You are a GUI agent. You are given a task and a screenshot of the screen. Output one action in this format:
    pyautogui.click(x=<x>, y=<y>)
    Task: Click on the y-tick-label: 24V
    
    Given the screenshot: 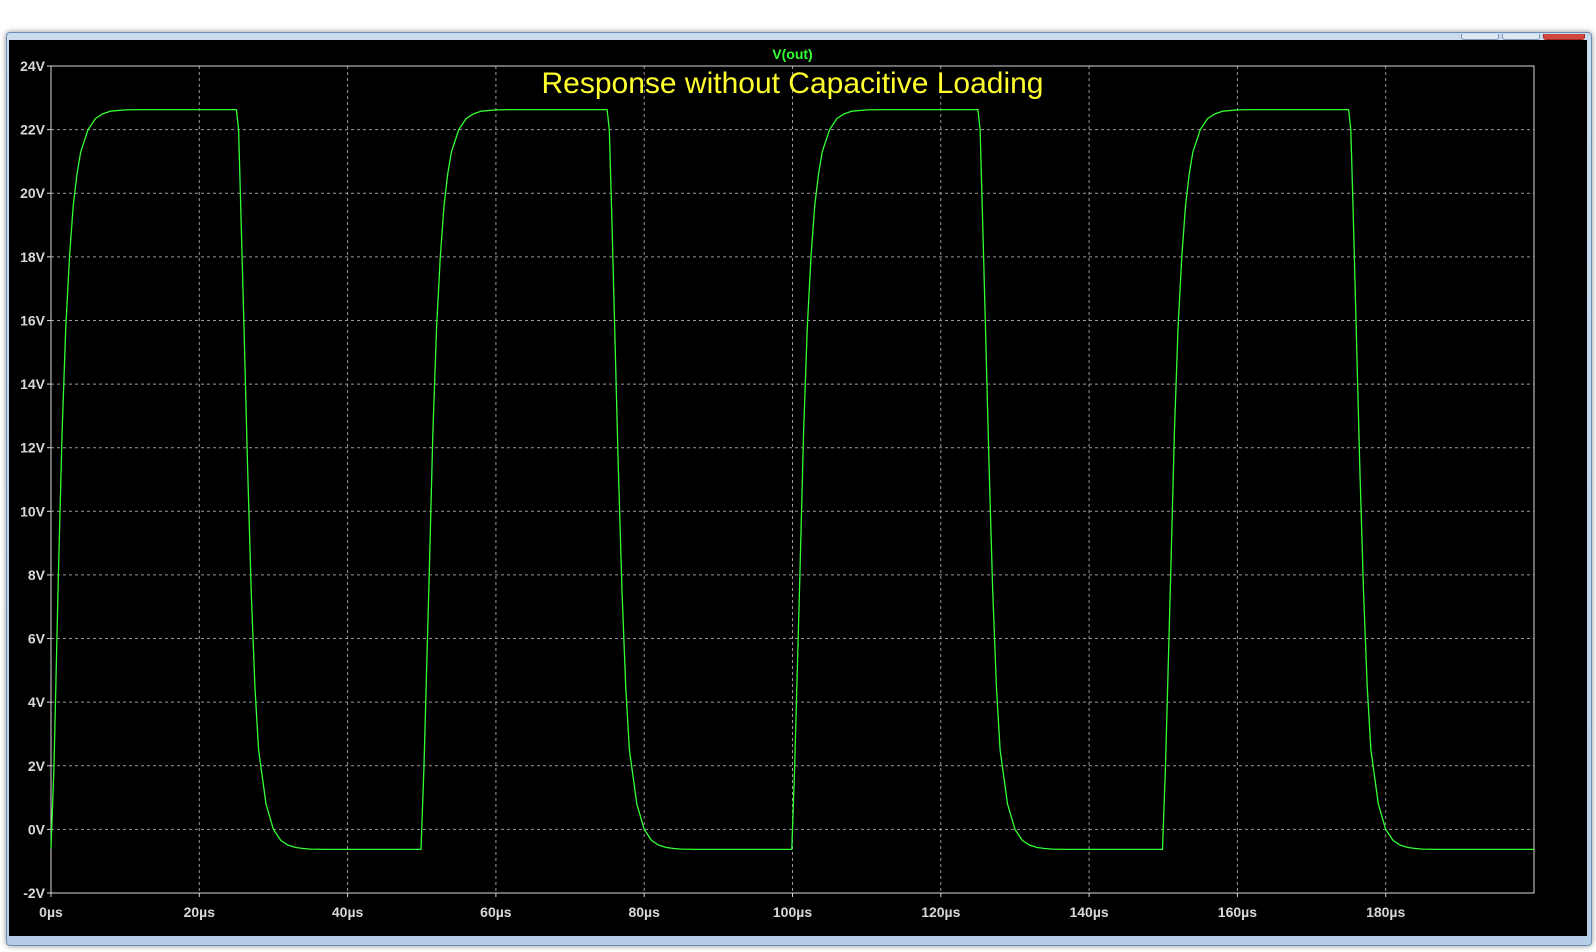 What is the action you would take?
    pyautogui.click(x=33, y=66)
    